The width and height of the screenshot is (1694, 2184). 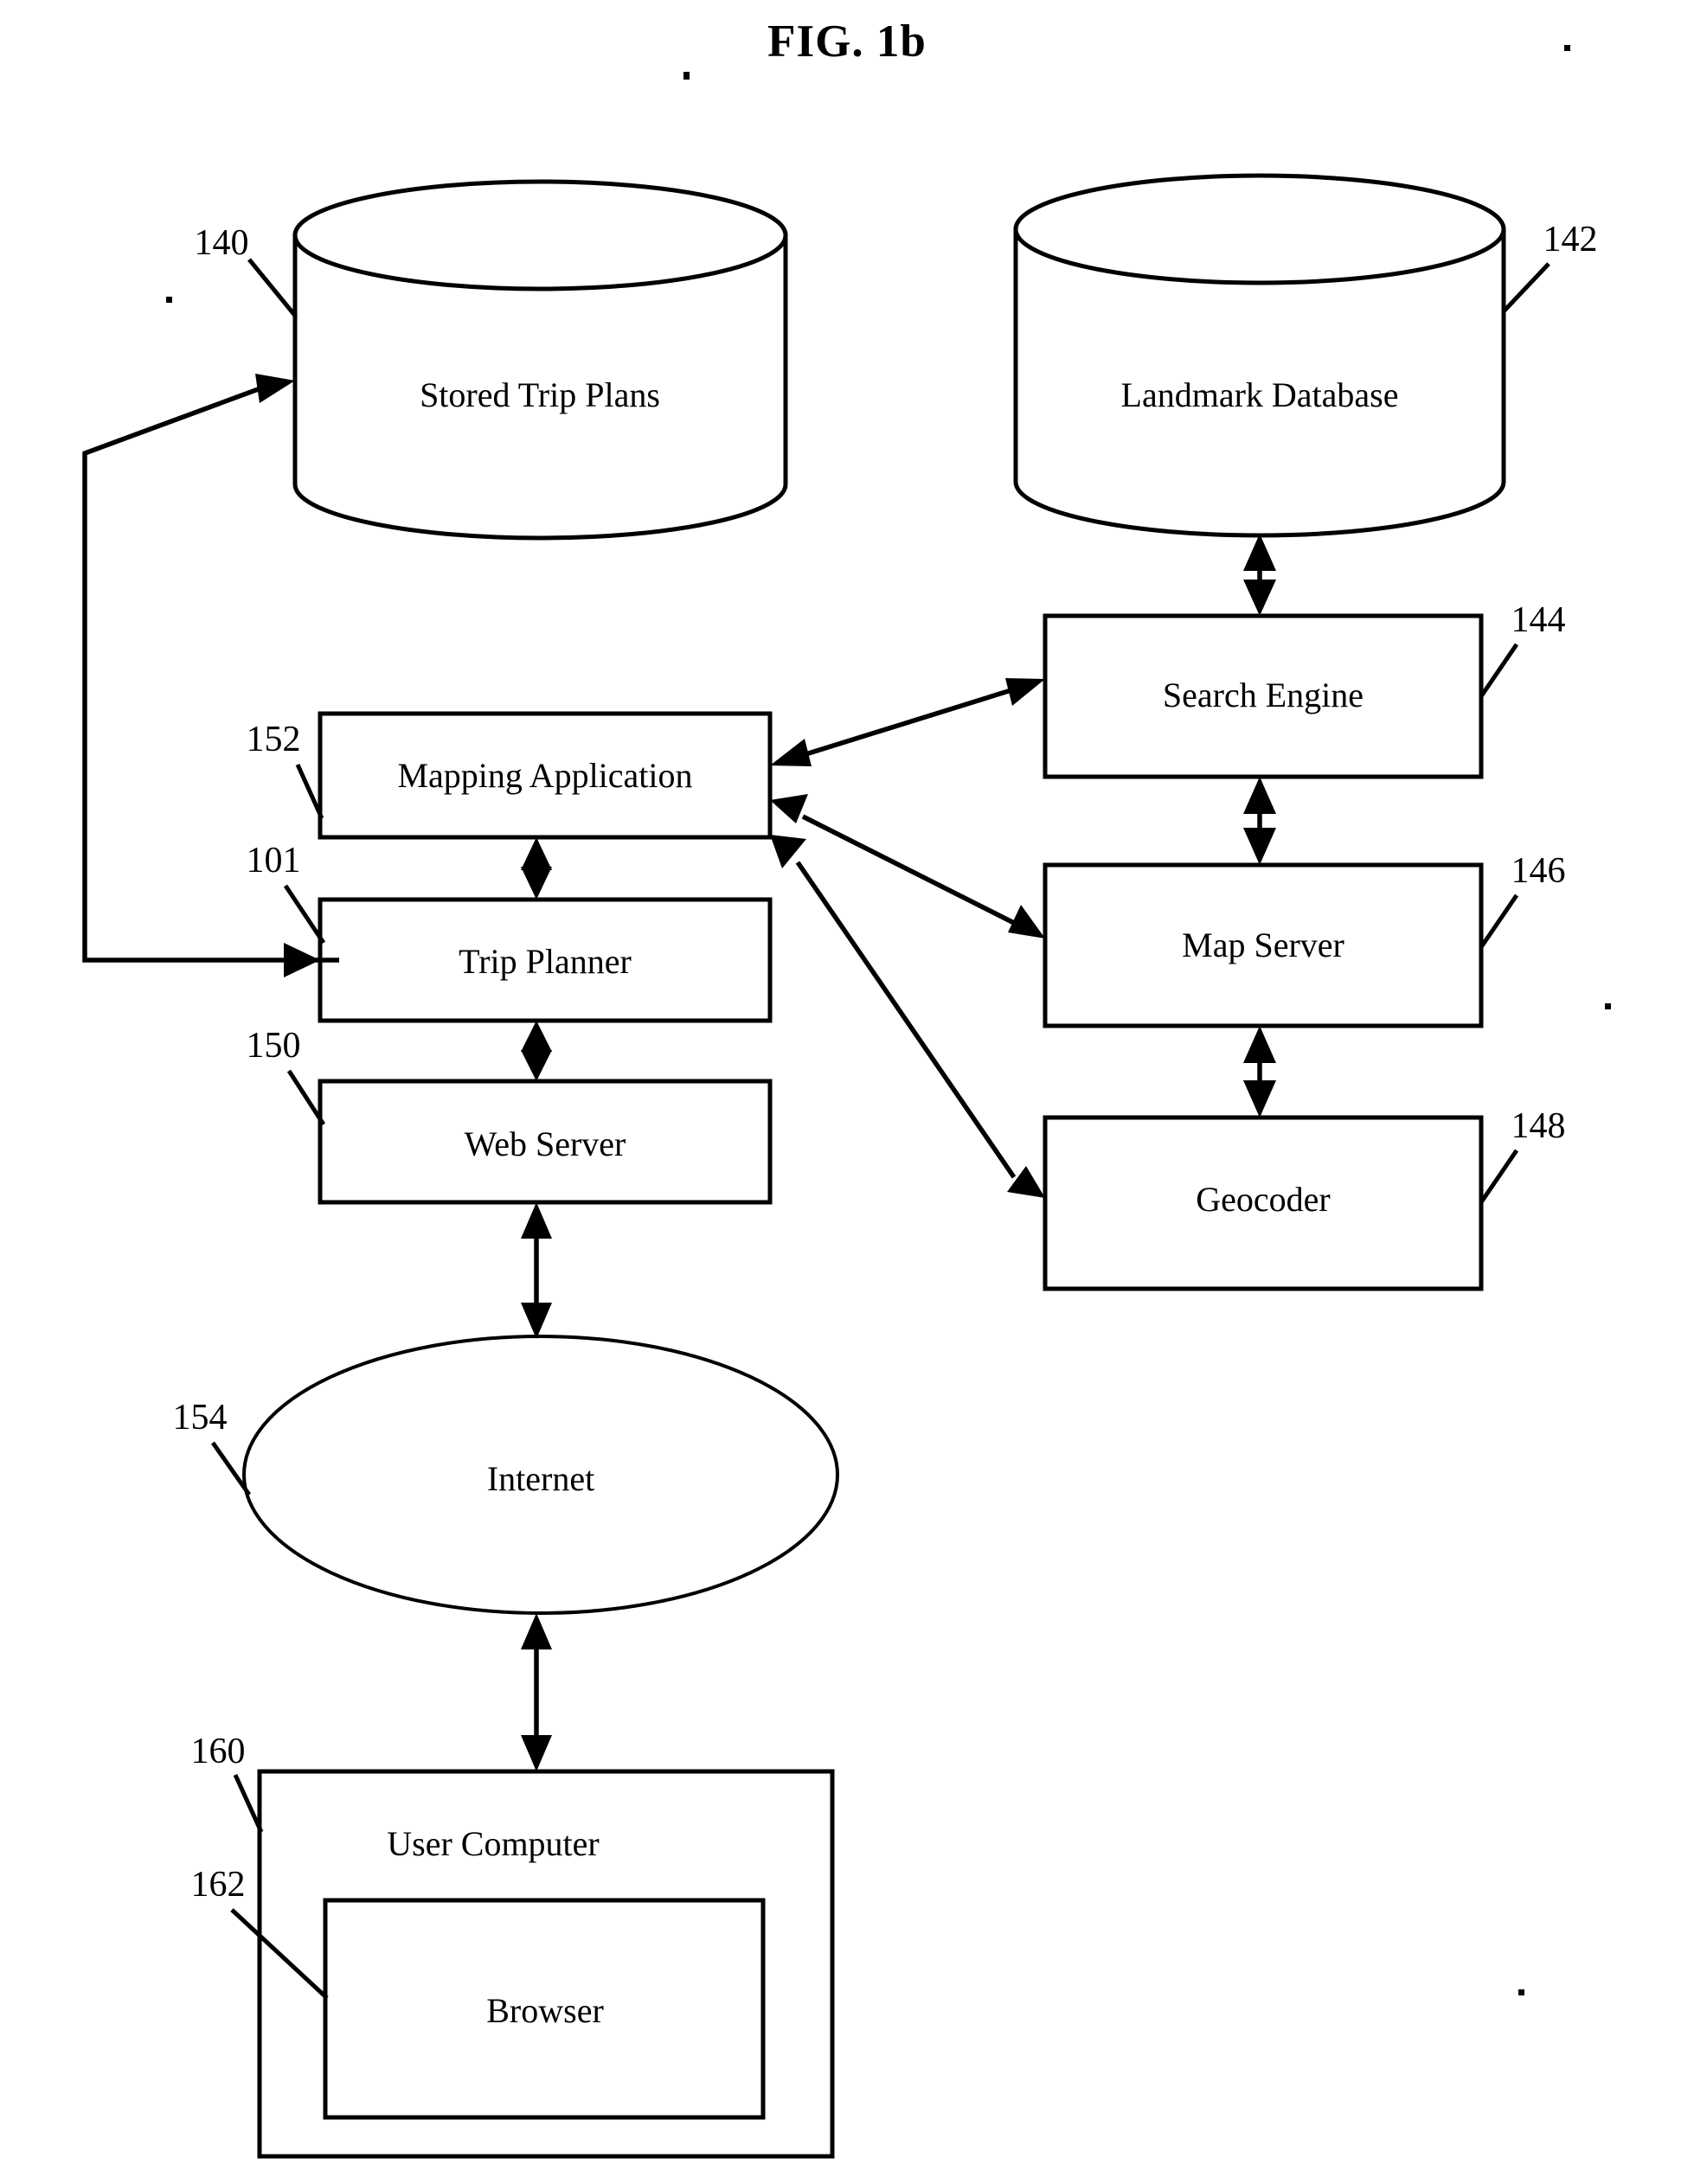 I want to click on node-label-search-engine: Search Engine, so click(x=1263, y=695).